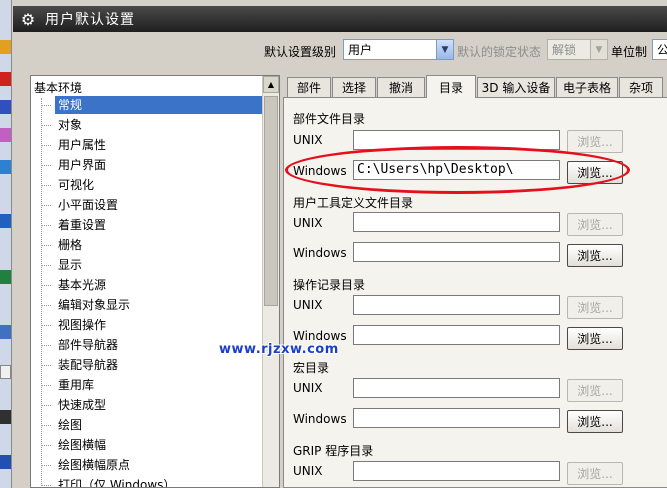 This screenshot has width=667, height=488. I want to click on tab-undo: 撤消, so click(401, 87).